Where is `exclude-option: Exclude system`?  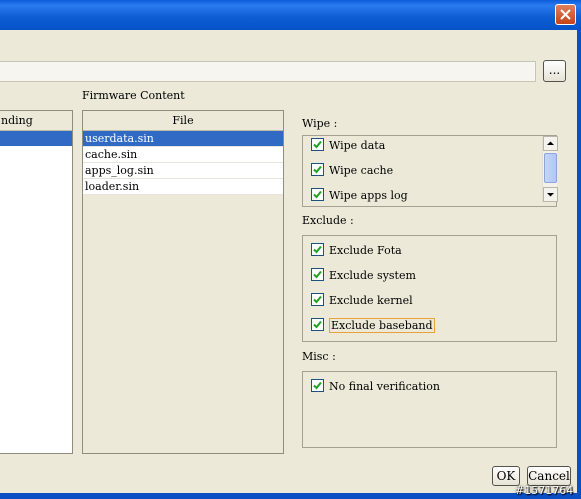
exclude-option: Exclude system is located at coordinates (363, 275).